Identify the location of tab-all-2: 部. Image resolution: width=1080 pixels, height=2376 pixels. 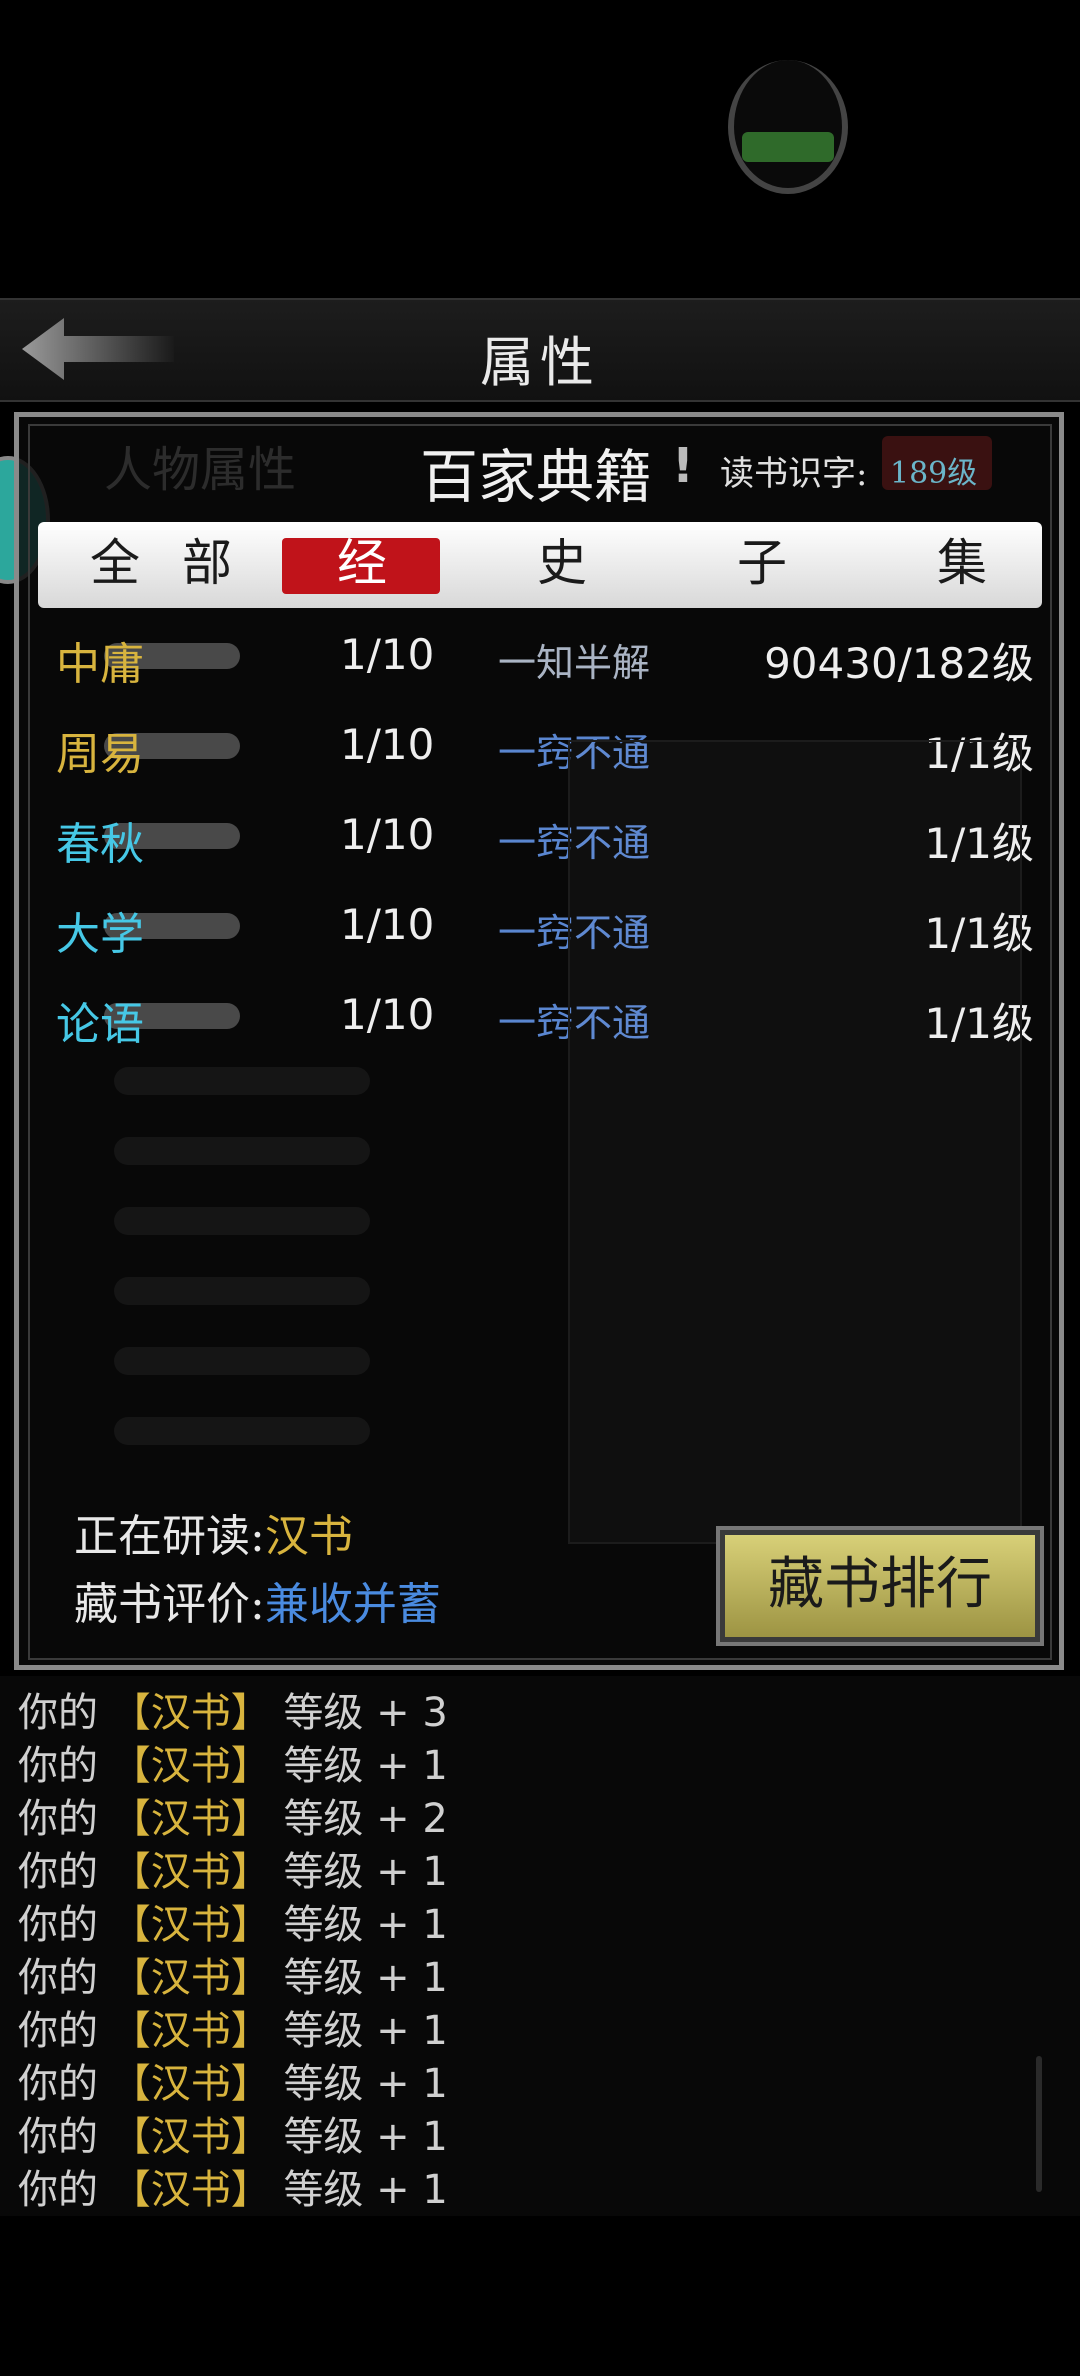
(207, 563).